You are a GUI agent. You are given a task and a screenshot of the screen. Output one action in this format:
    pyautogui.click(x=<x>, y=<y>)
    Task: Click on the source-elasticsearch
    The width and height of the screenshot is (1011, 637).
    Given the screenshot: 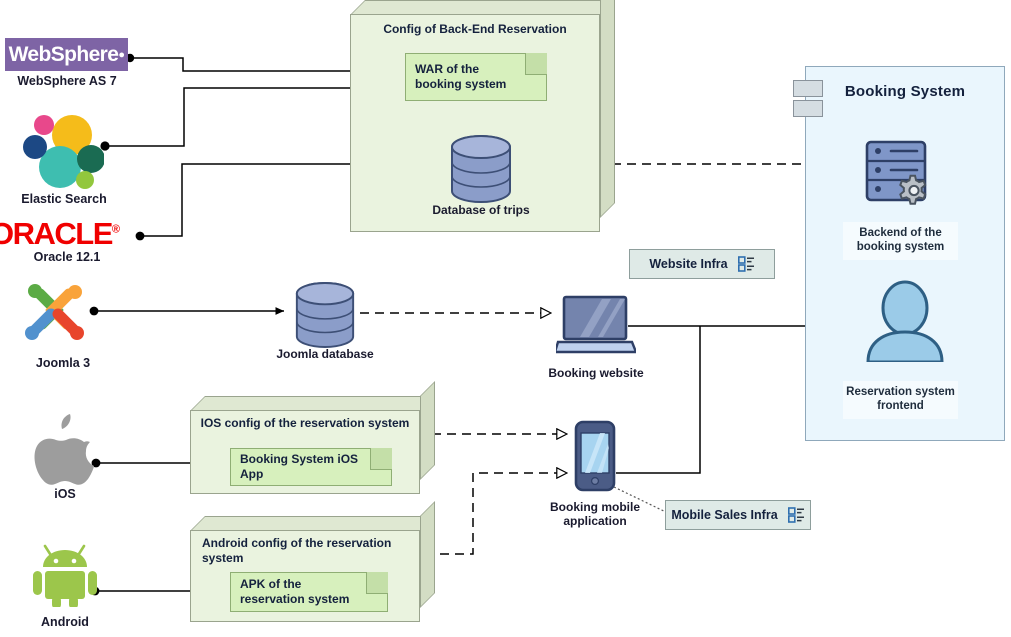 What is the action you would take?
    pyautogui.click(x=63, y=152)
    